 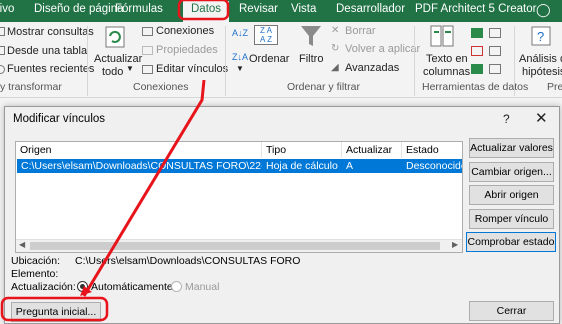 I want to click on annotation-arrow, so click(x=144, y=188).